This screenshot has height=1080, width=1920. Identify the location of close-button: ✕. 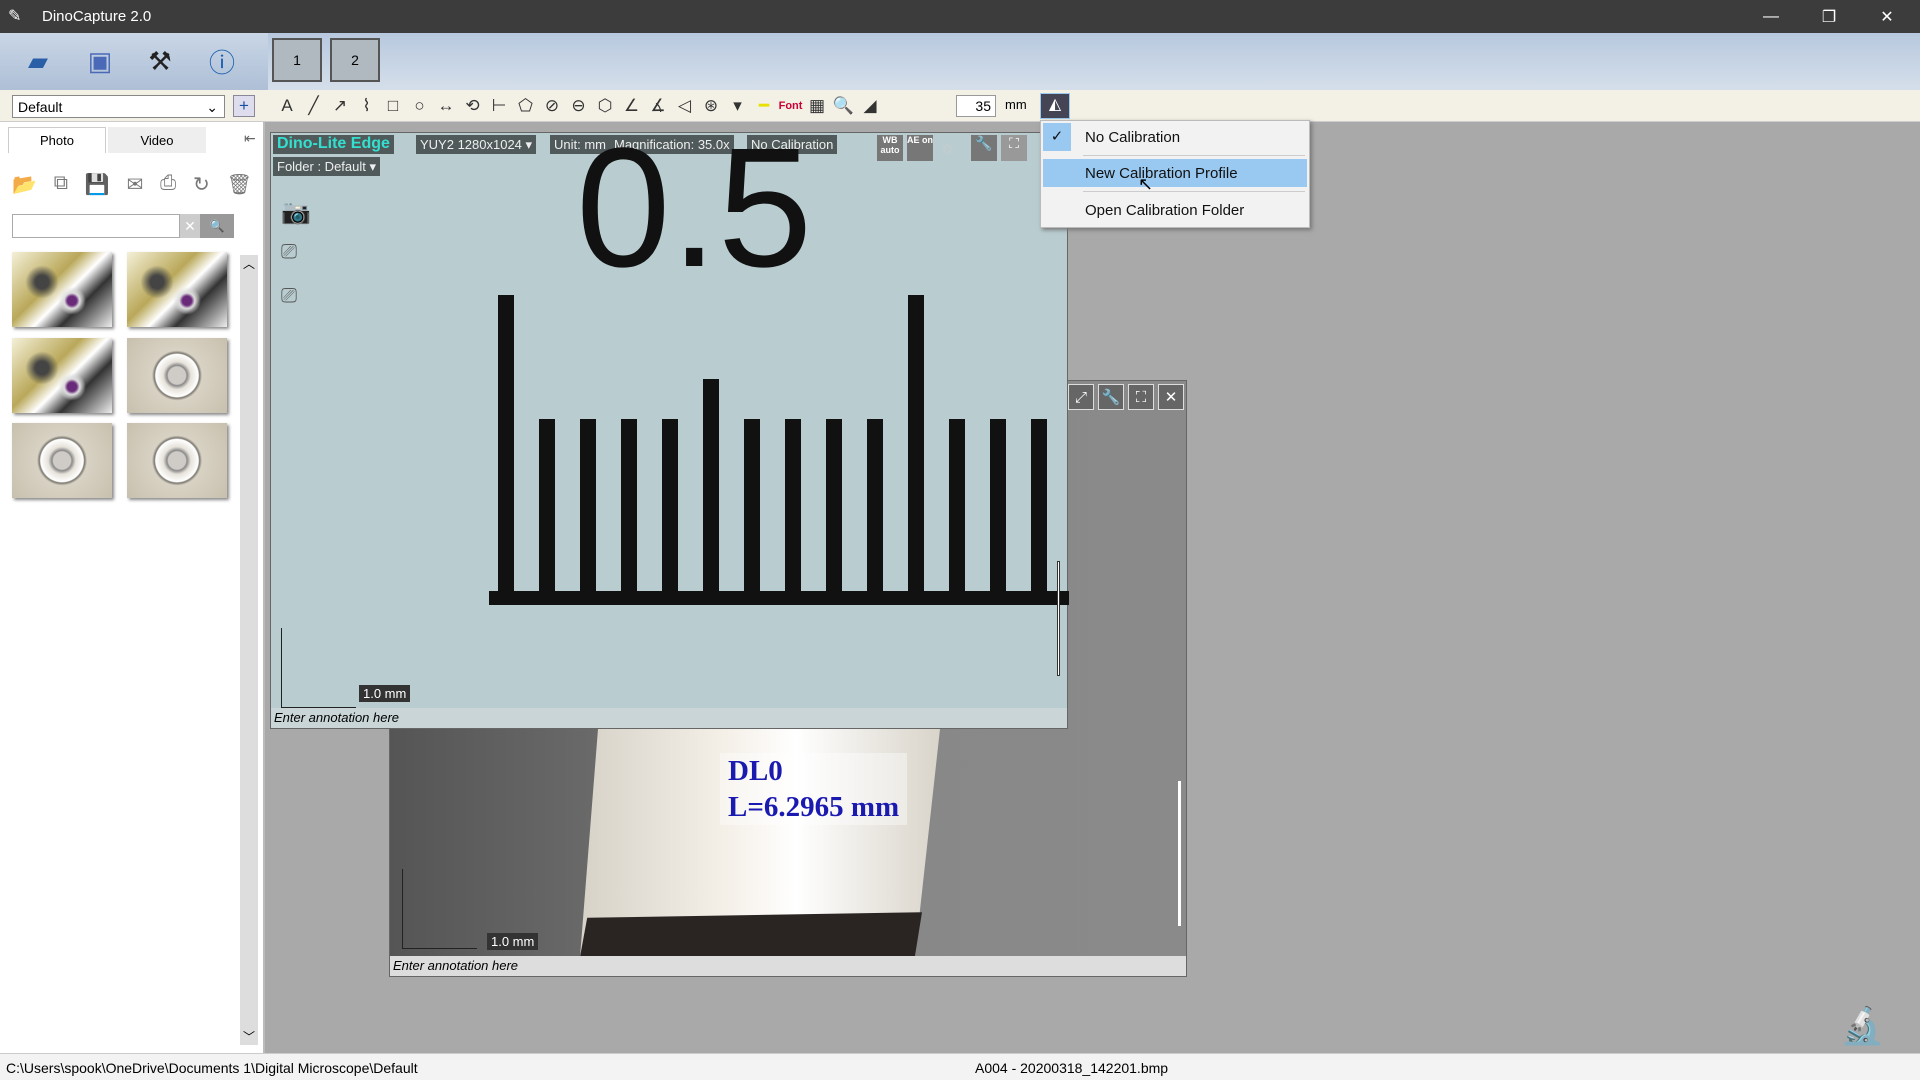
(1887, 16).